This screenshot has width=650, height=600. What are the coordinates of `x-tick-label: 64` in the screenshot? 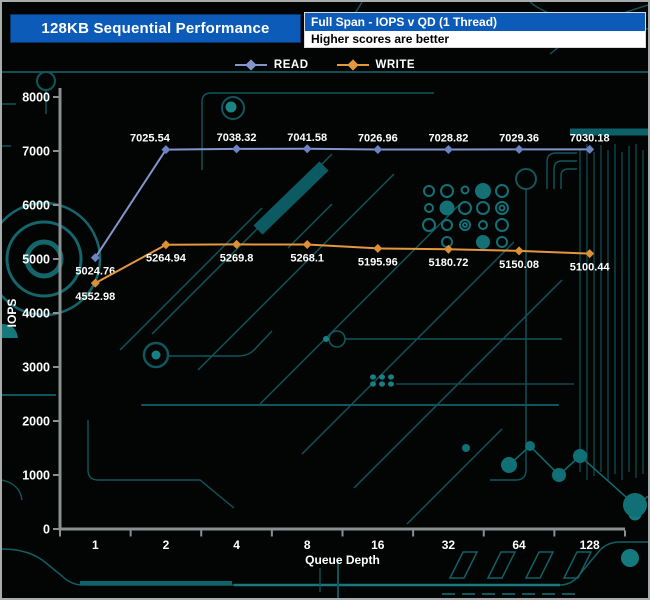 It's located at (519, 545).